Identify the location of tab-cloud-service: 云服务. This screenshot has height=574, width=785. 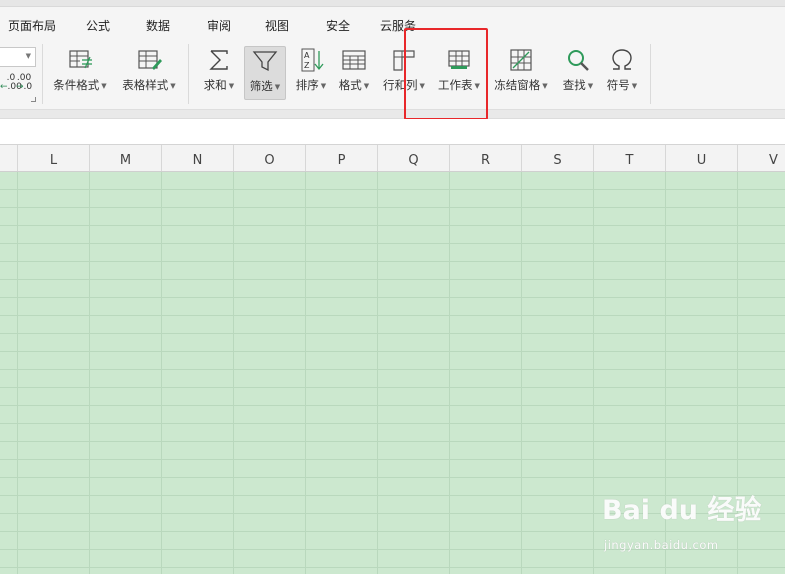
(398, 25).